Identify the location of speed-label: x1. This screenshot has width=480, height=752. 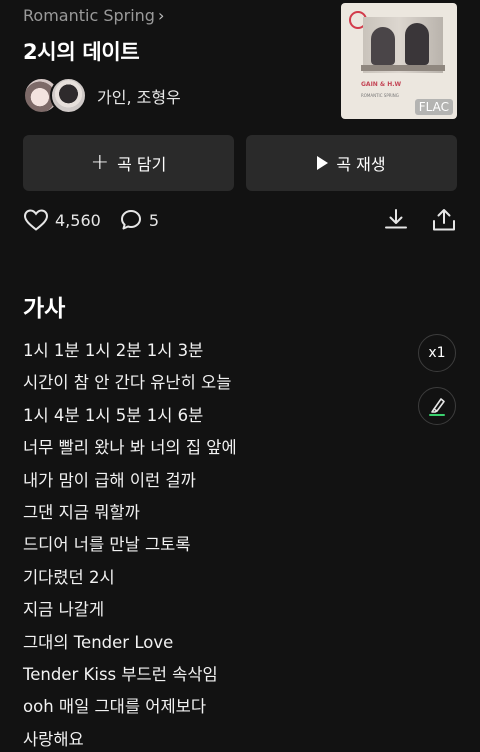
(437, 353).